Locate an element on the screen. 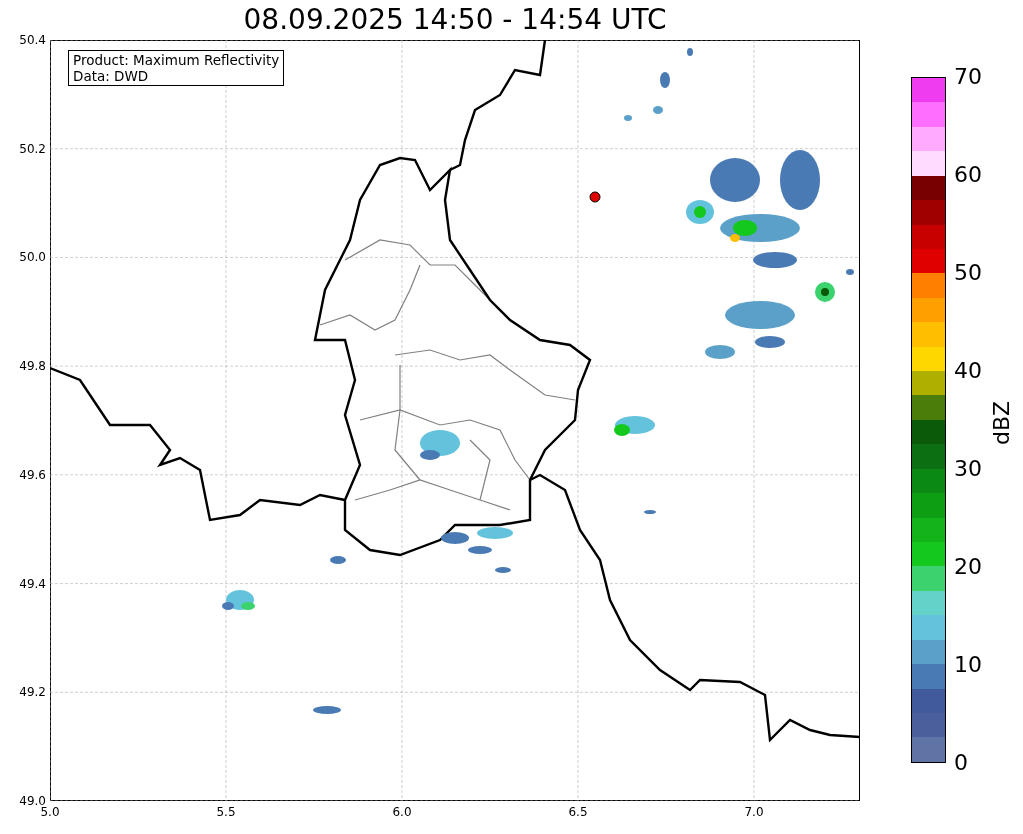 This screenshot has height=834, width=1023. axis-tick-label: 49.6 is located at coordinates (32, 474).